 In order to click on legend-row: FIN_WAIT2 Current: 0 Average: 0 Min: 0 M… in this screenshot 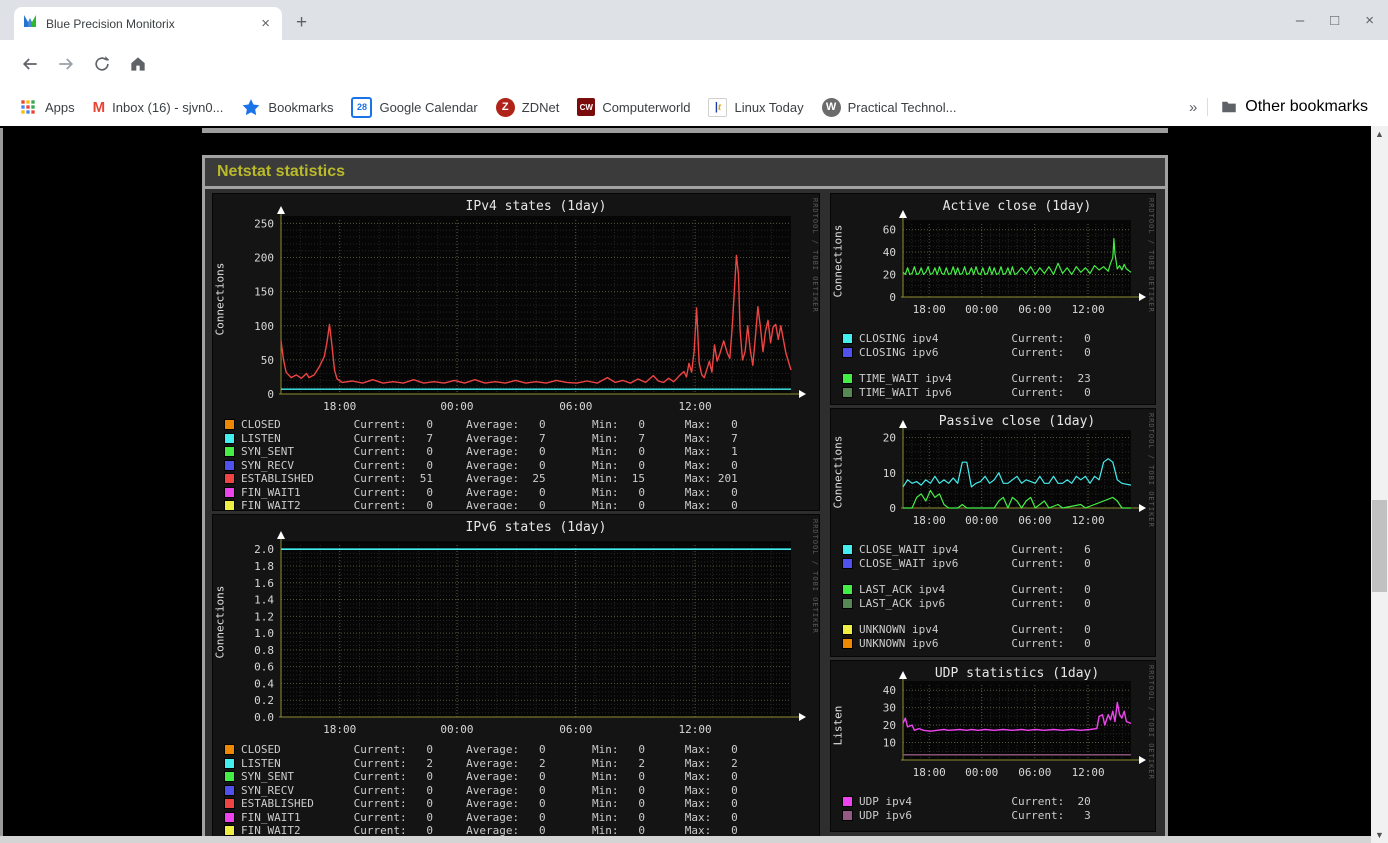, I will do `click(481, 504)`.